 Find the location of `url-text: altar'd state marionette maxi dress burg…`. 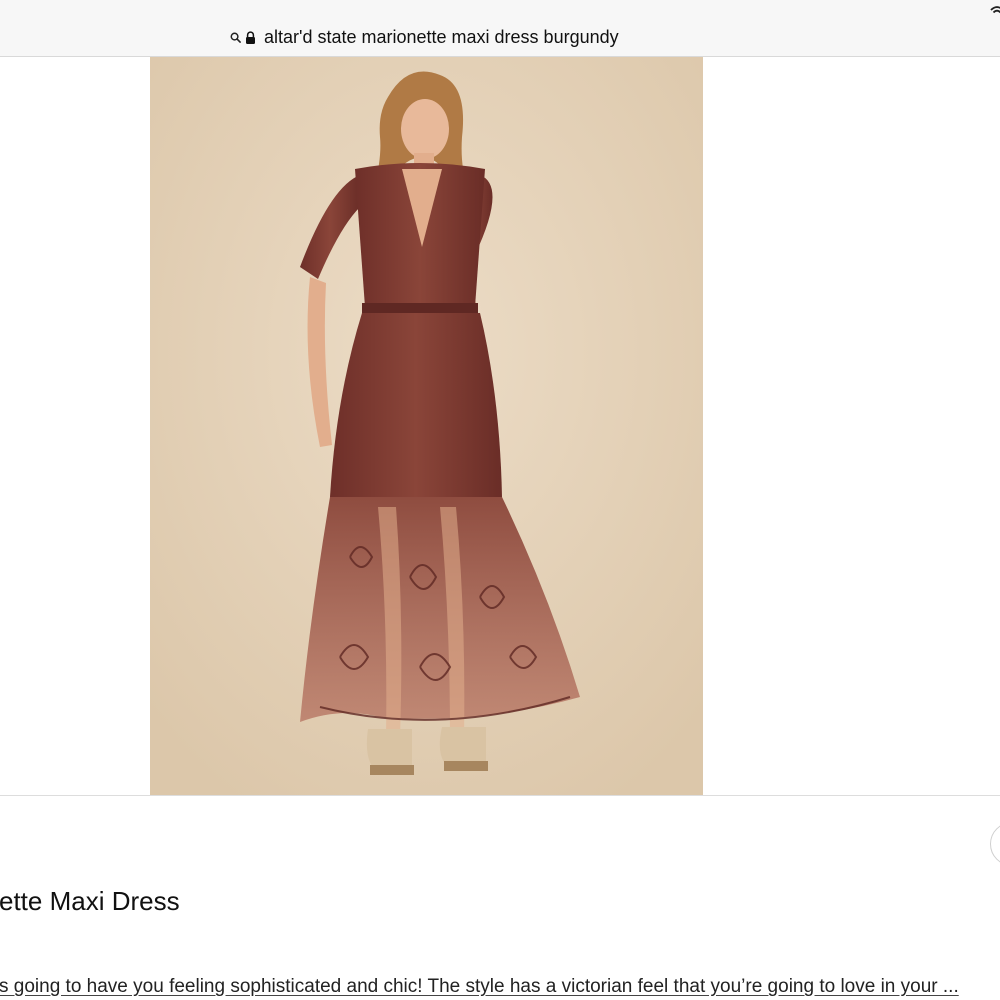

url-text: altar'd state marionette maxi dress burg… is located at coordinates (441, 36).